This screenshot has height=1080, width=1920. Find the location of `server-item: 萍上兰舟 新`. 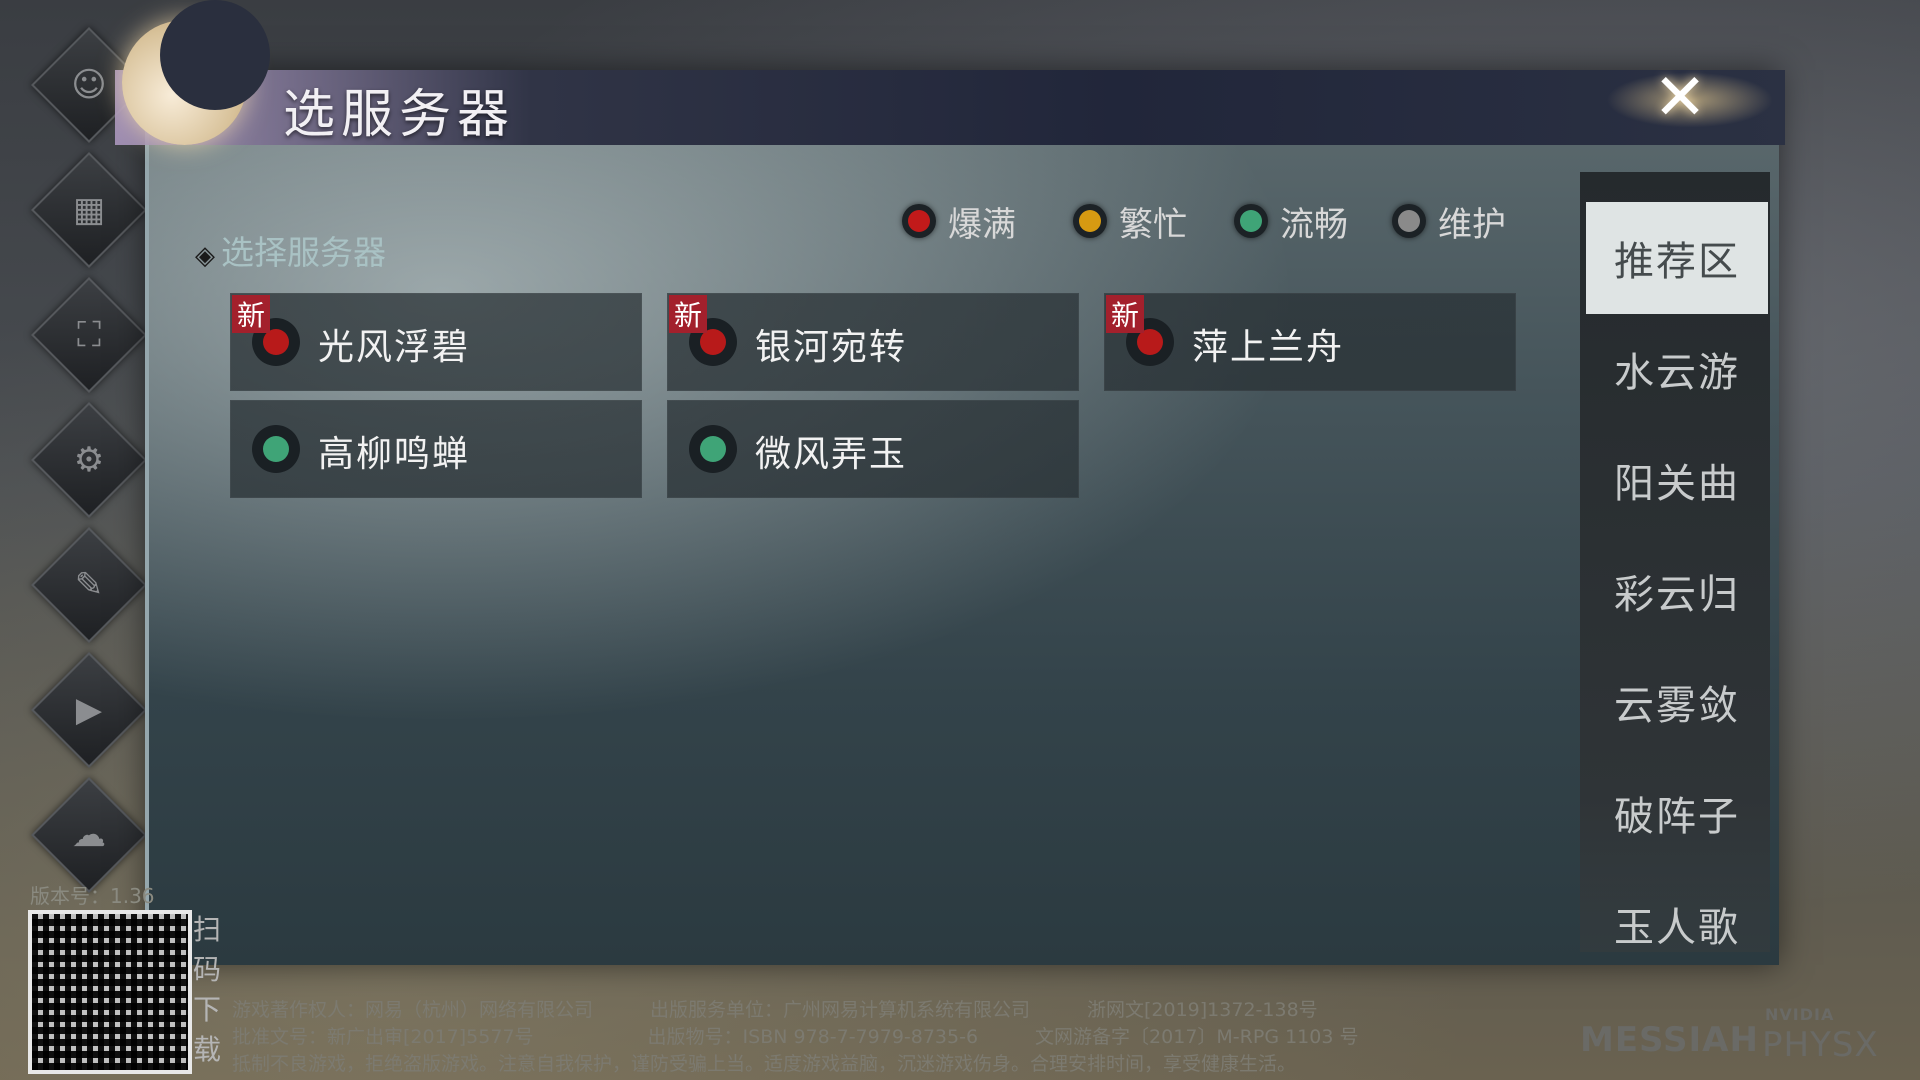

server-item: 萍上兰舟 新 is located at coordinates (1310, 342).